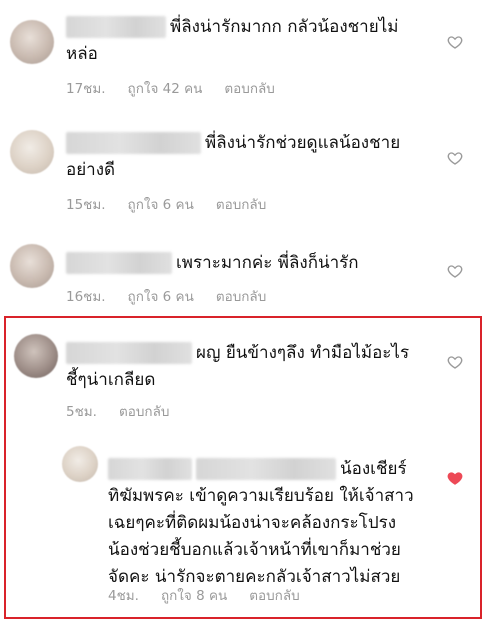  Describe the element at coordinates (252, 523) in the screenshot. I see `reply-text-line3: เฉยๆคะที่ติดผมน้องน่าจะคล้องกระโปรง` at that location.